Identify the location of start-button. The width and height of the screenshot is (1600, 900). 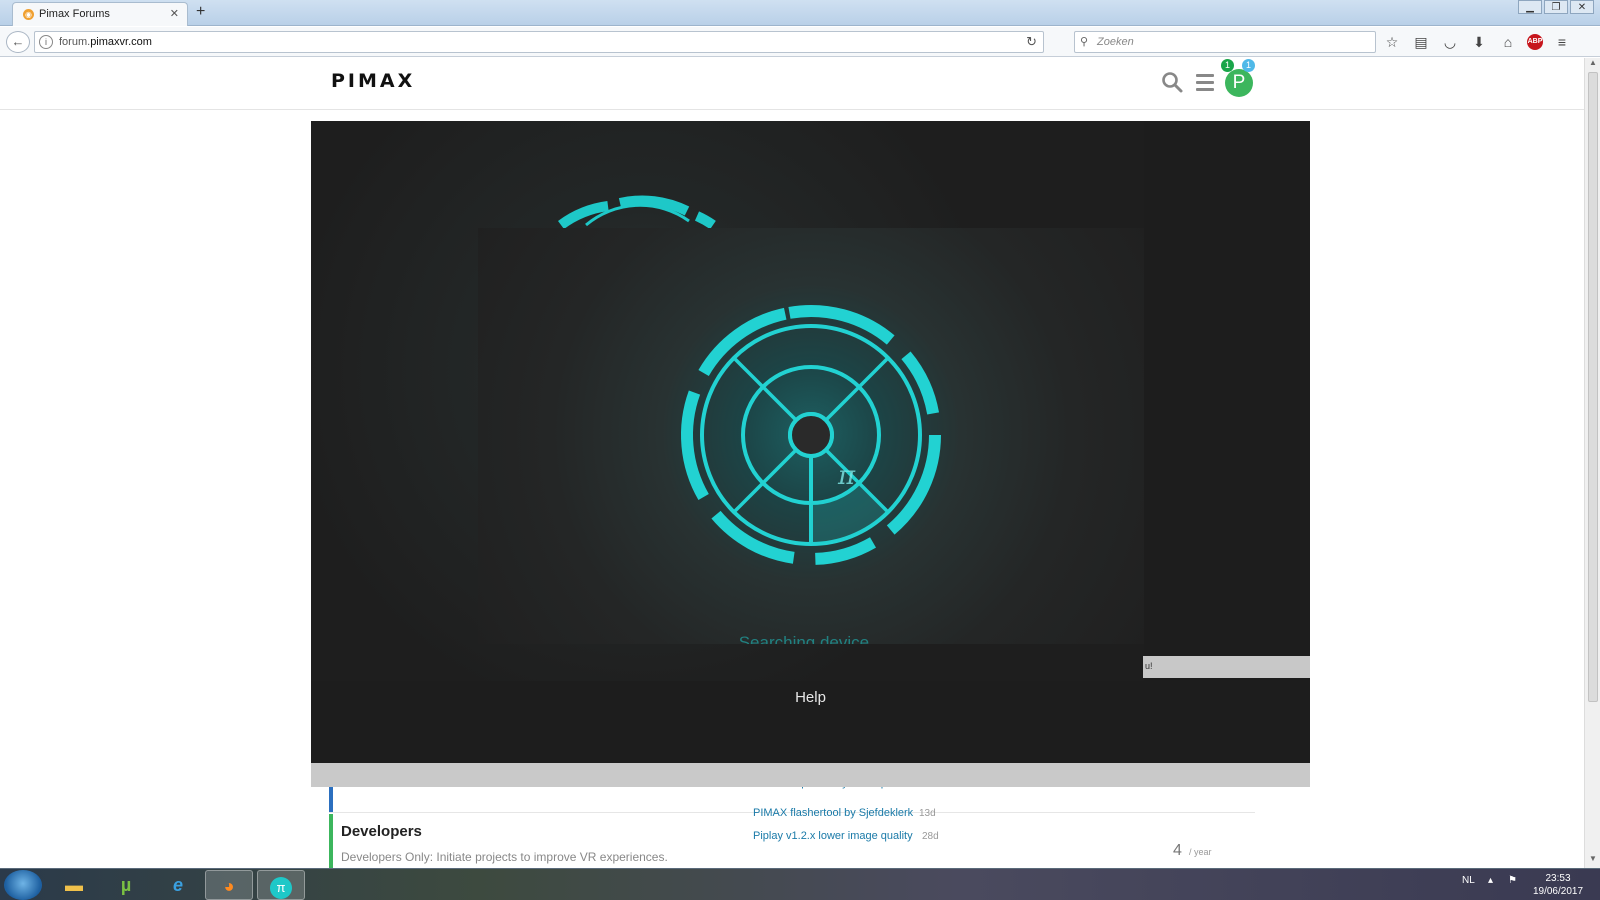
(23, 885).